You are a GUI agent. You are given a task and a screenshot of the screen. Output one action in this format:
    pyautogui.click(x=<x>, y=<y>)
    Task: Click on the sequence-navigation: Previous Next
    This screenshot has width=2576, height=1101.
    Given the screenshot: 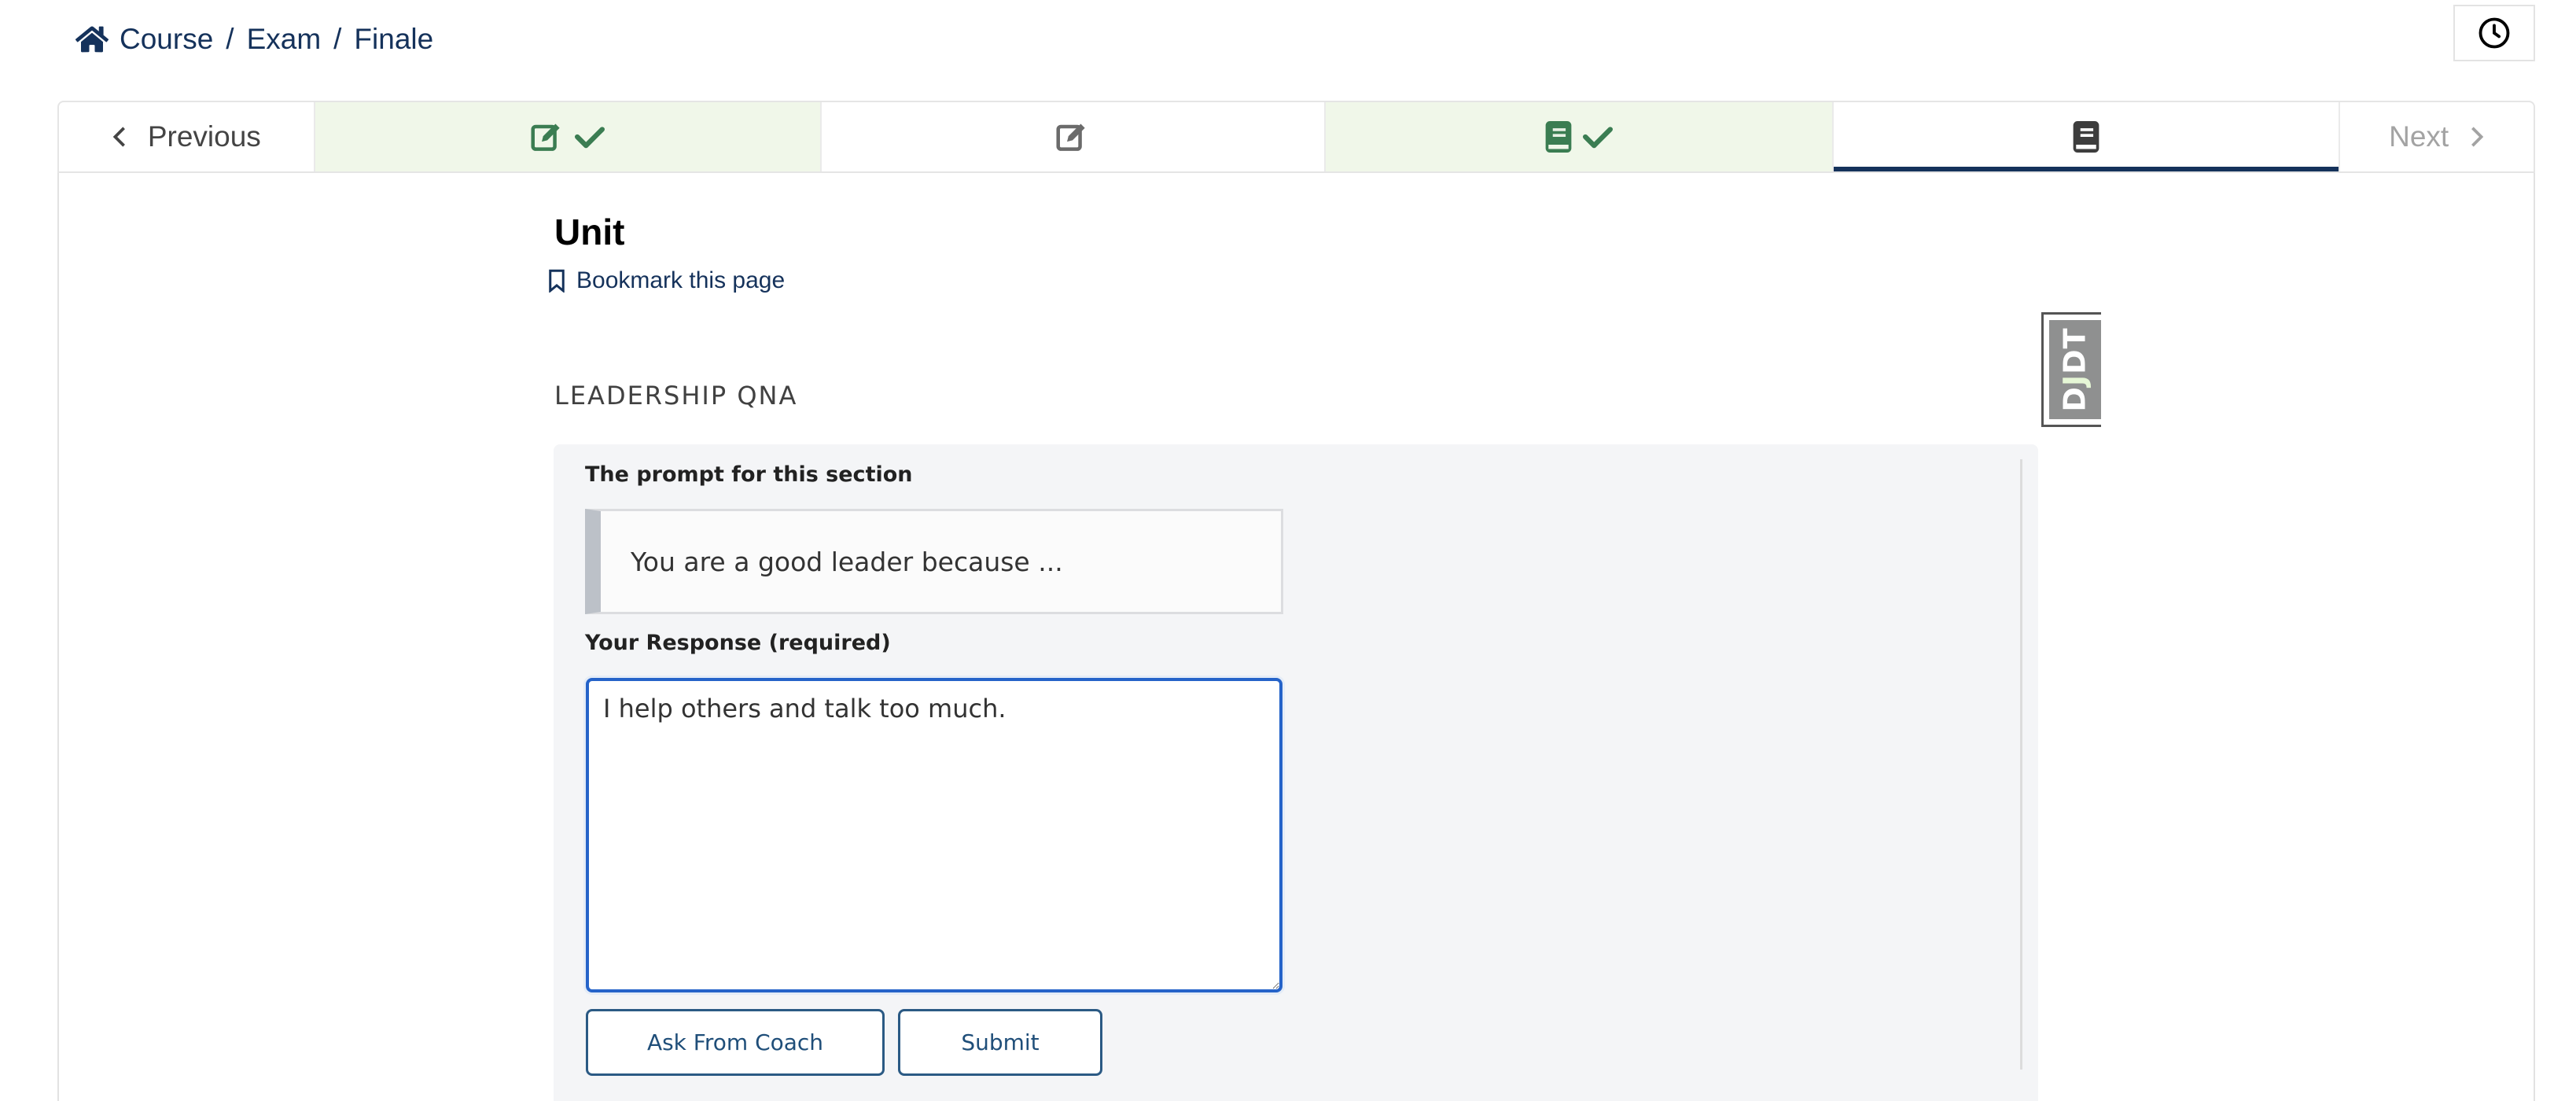 What is the action you would take?
    pyautogui.click(x=1296, y=137)
    